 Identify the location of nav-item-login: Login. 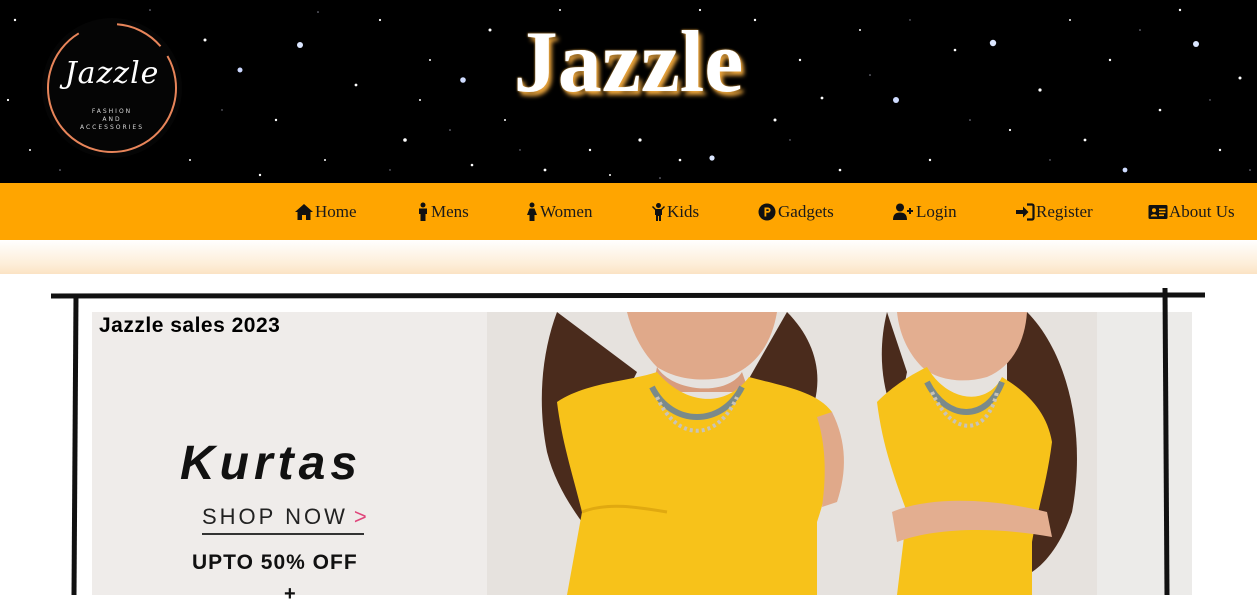
(924, 212).